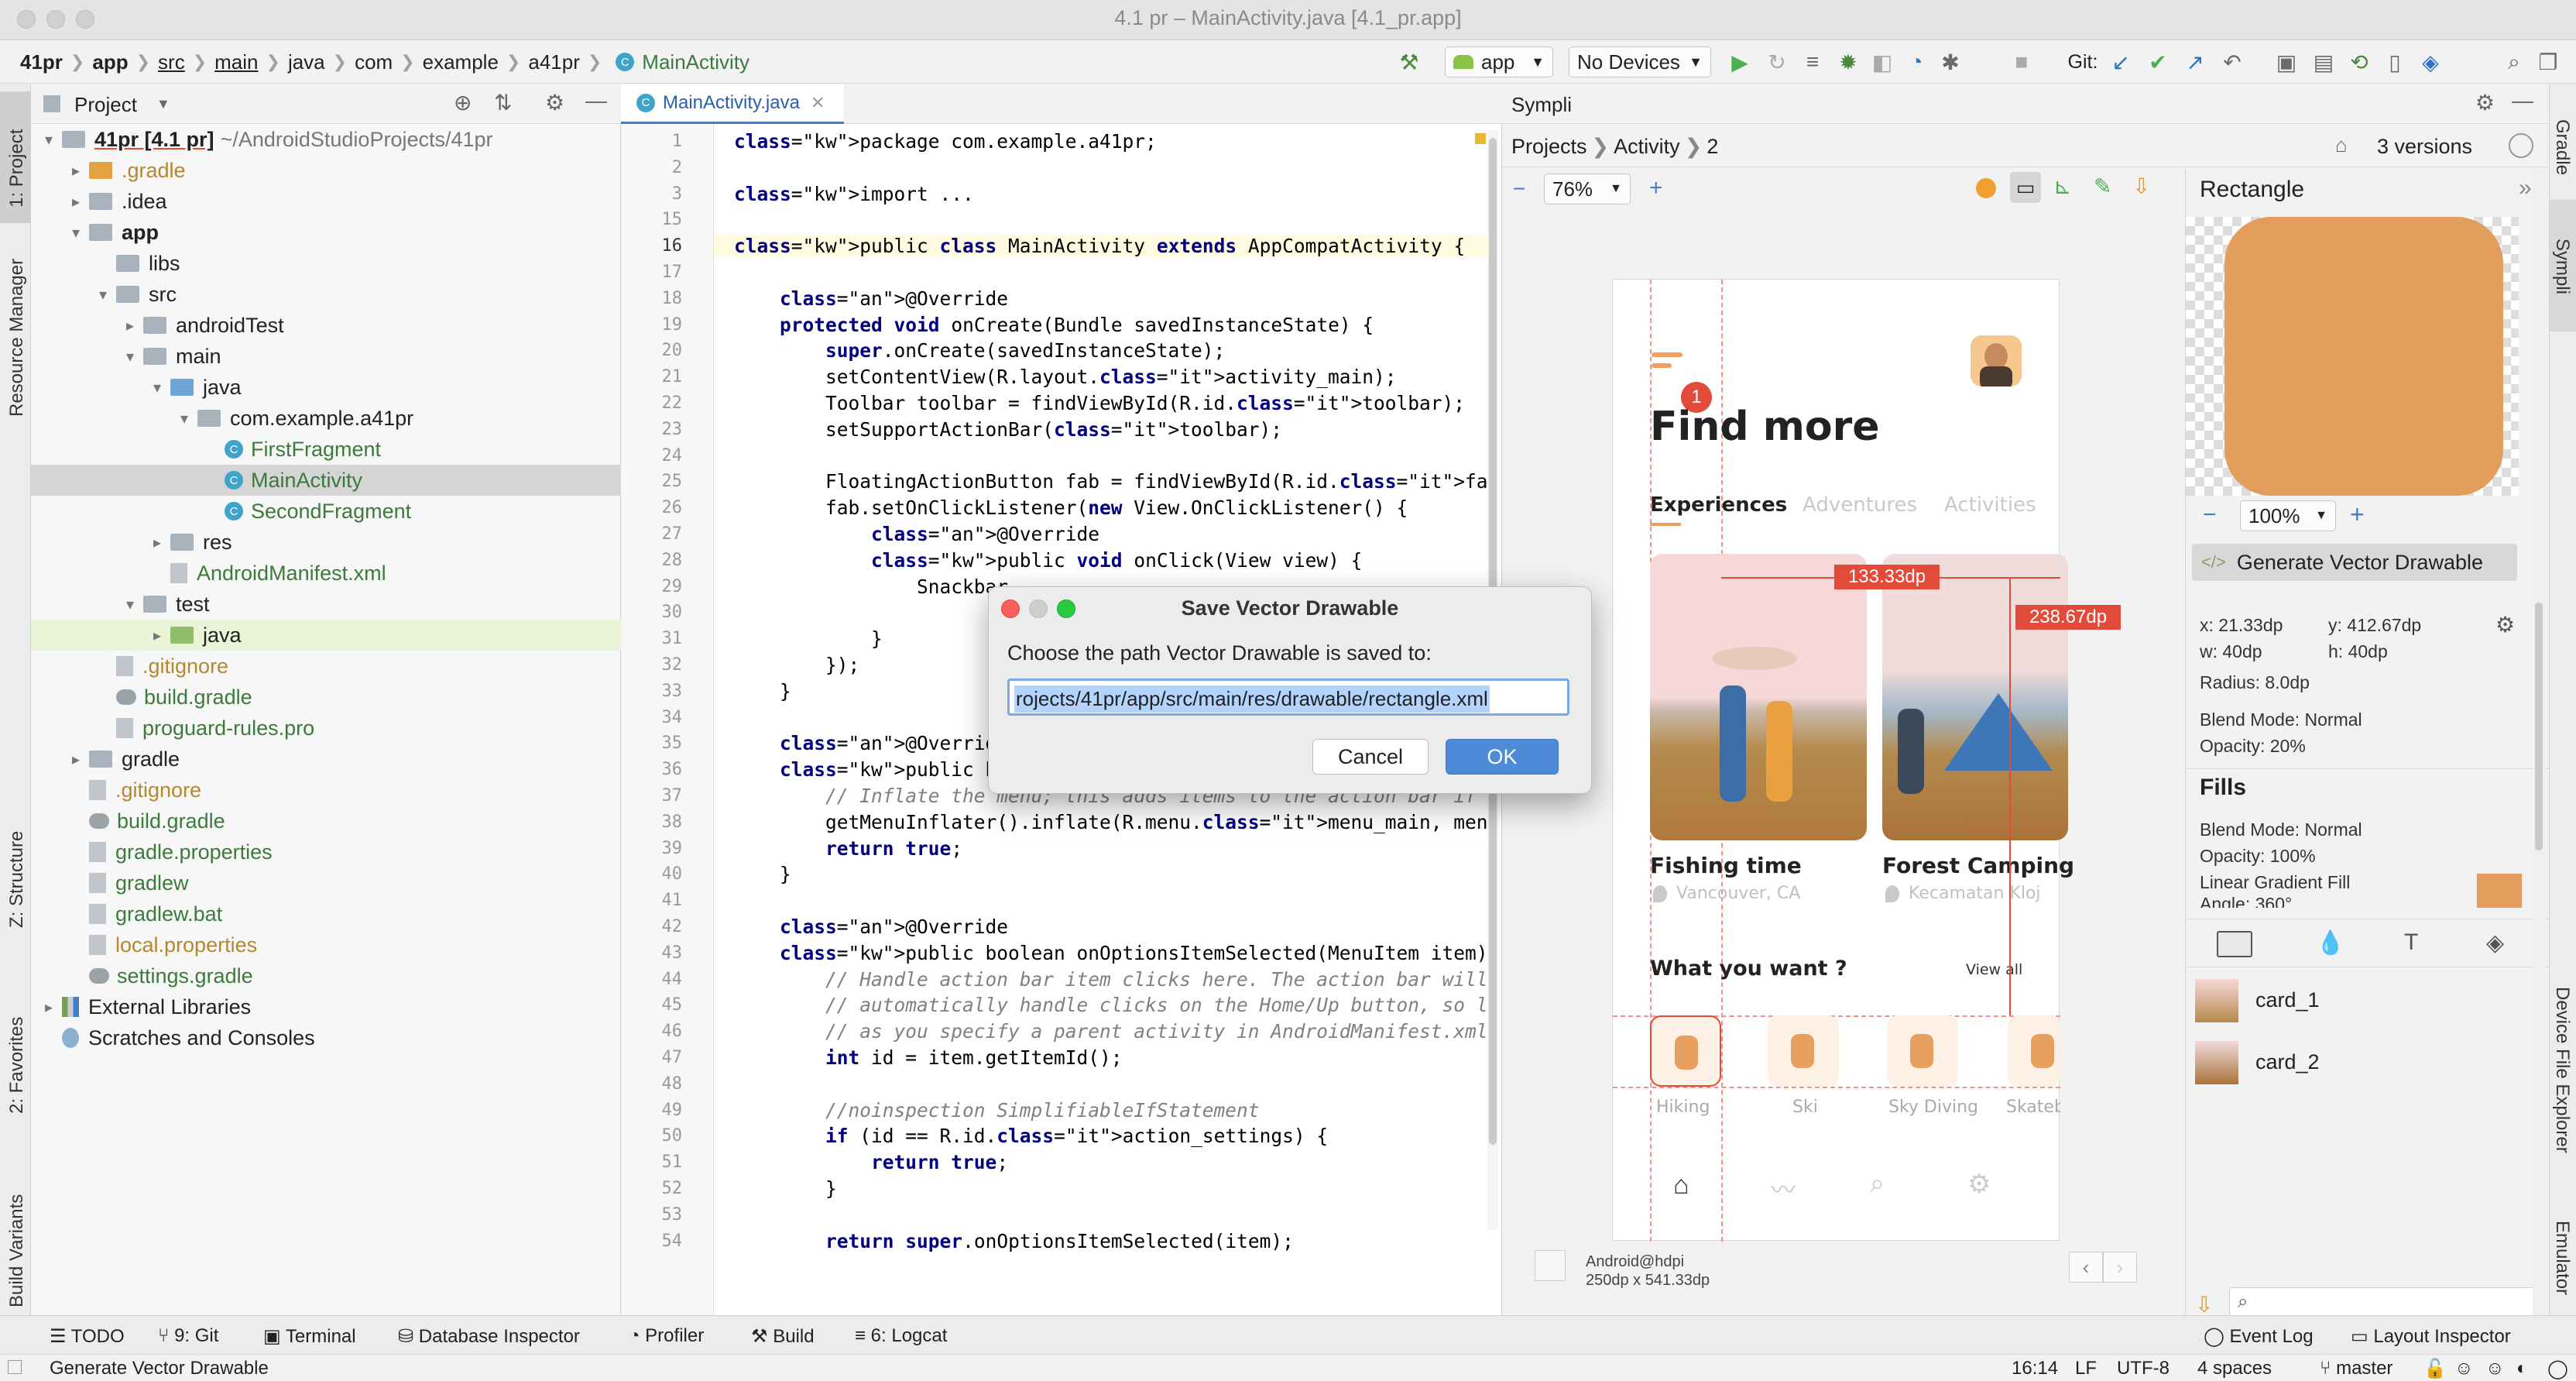 The width and height of the screenshot is (2576, 1381). I want to click on tree-item: gradle.properties, so click(326, 852).